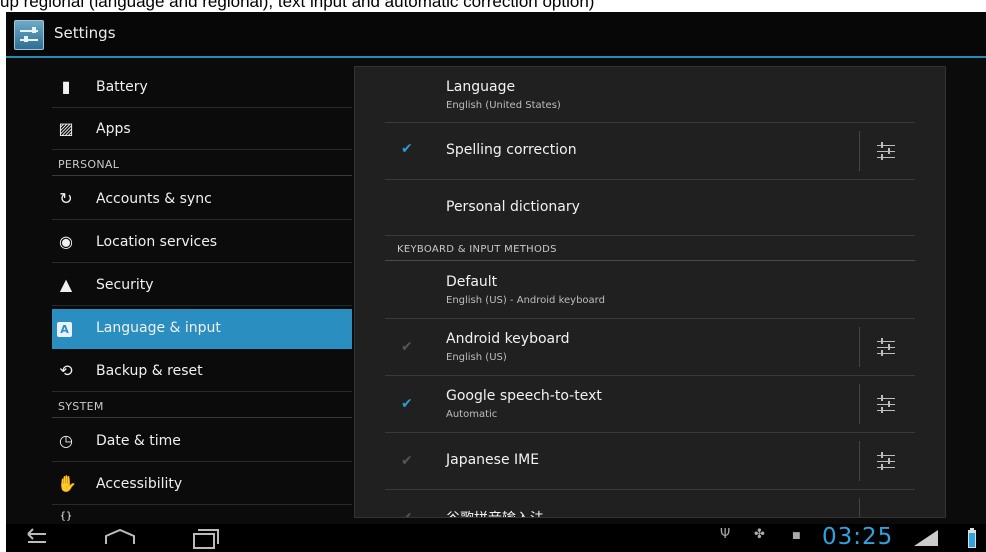 The width and height of the screenshot is (986, 552). I want to click on setting-title: 谷歌拼音输入法, so click(495, 512).